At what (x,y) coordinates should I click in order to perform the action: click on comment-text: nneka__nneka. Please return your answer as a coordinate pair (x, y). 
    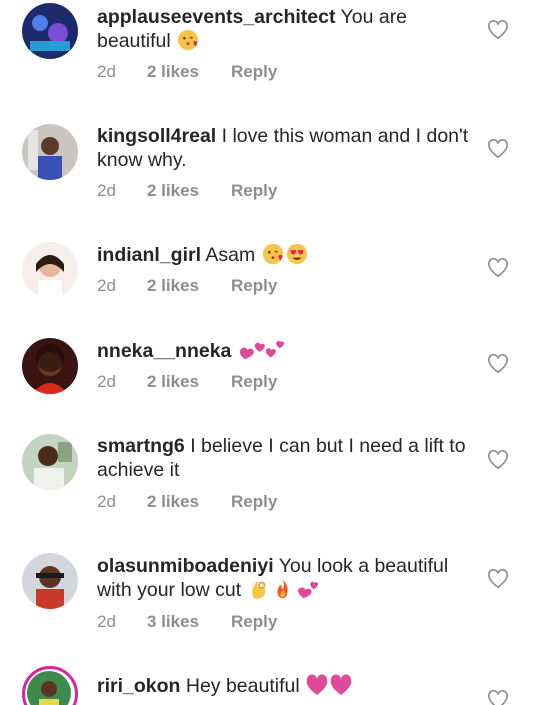
    Looking at the image, I should click on (287, 351).